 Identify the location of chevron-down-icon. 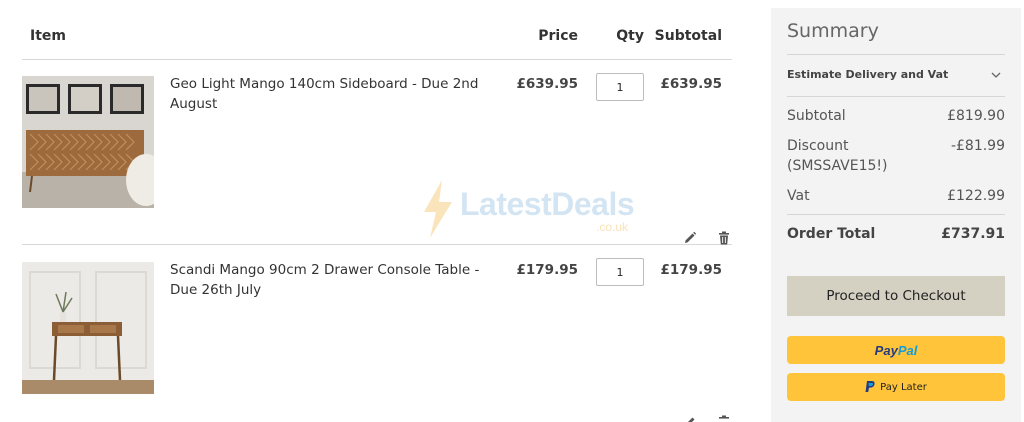
(996, 72).